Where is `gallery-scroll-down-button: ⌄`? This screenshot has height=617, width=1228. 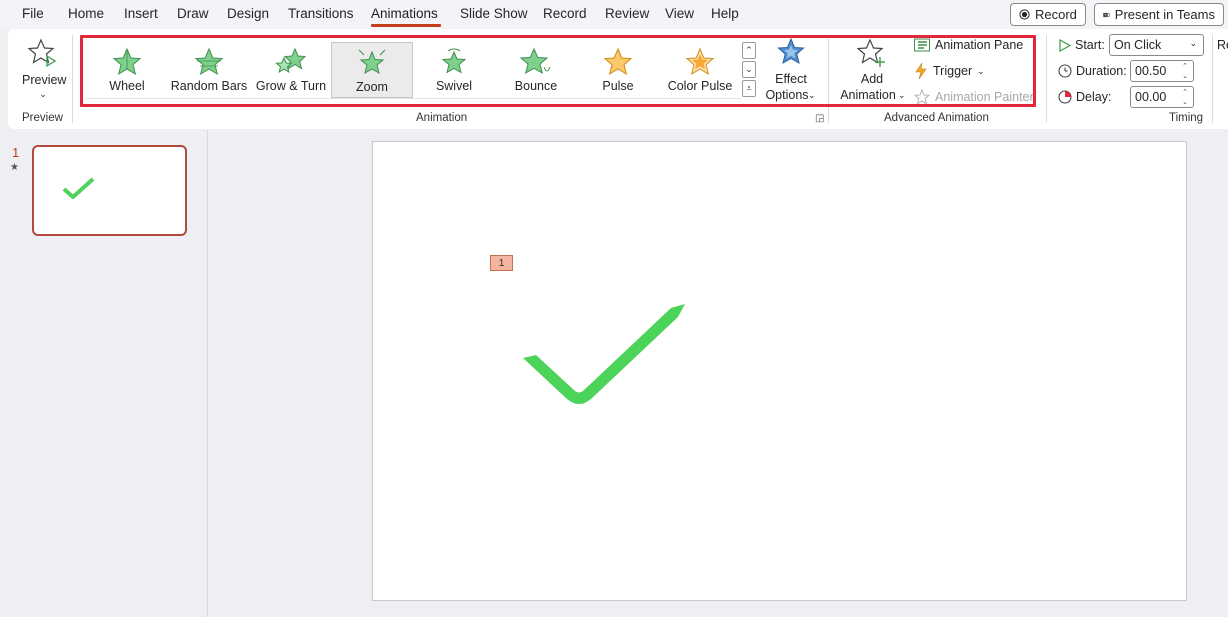
gallery-scroll-down-button: ⌄ is located at coordinates (749, 69).